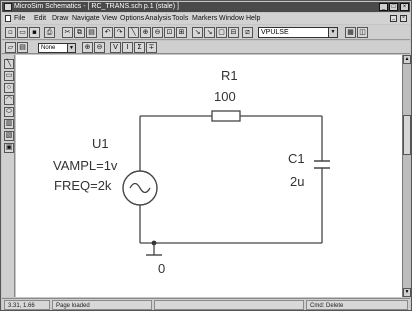 Image resolution: width=412 pixels, height=311 pixels. What do you see at coordinates (19, 18) in the screenshot?
I see `menu-file: File` at bounding box center [19, 18].